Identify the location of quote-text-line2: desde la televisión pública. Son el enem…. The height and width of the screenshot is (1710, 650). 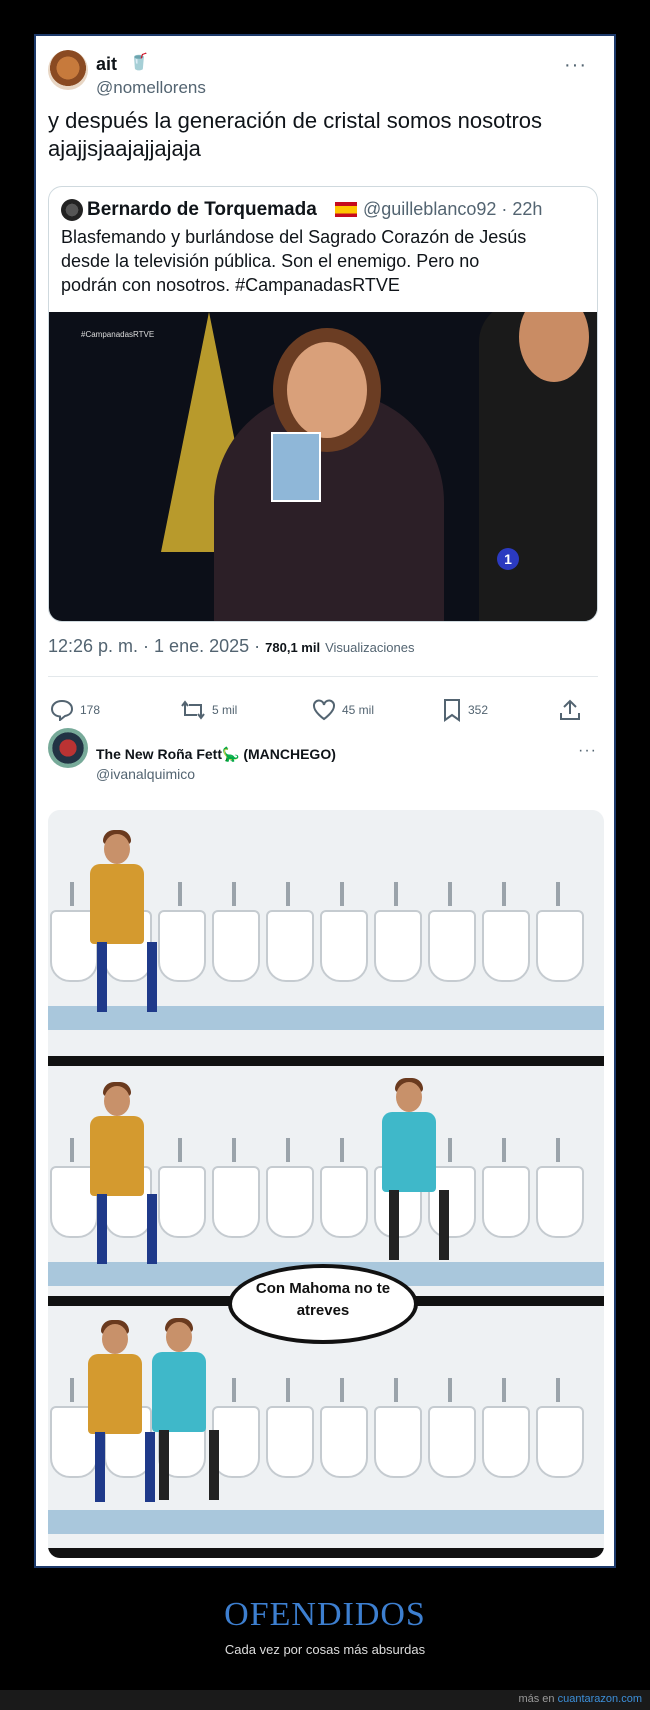
(270, 261).